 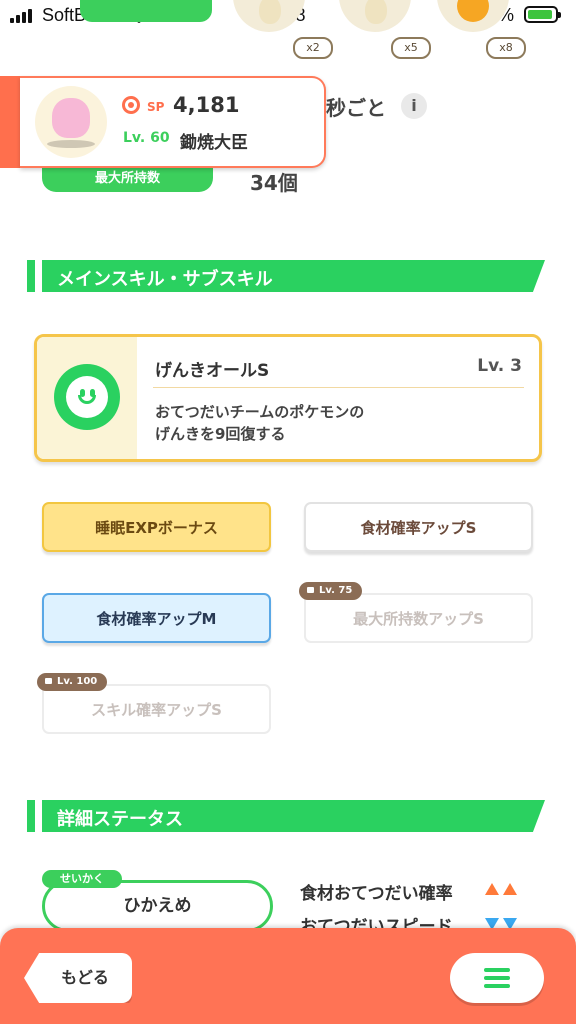 I want to click on per-seconds-text: 秒ごと, so click(x=356, y=108).